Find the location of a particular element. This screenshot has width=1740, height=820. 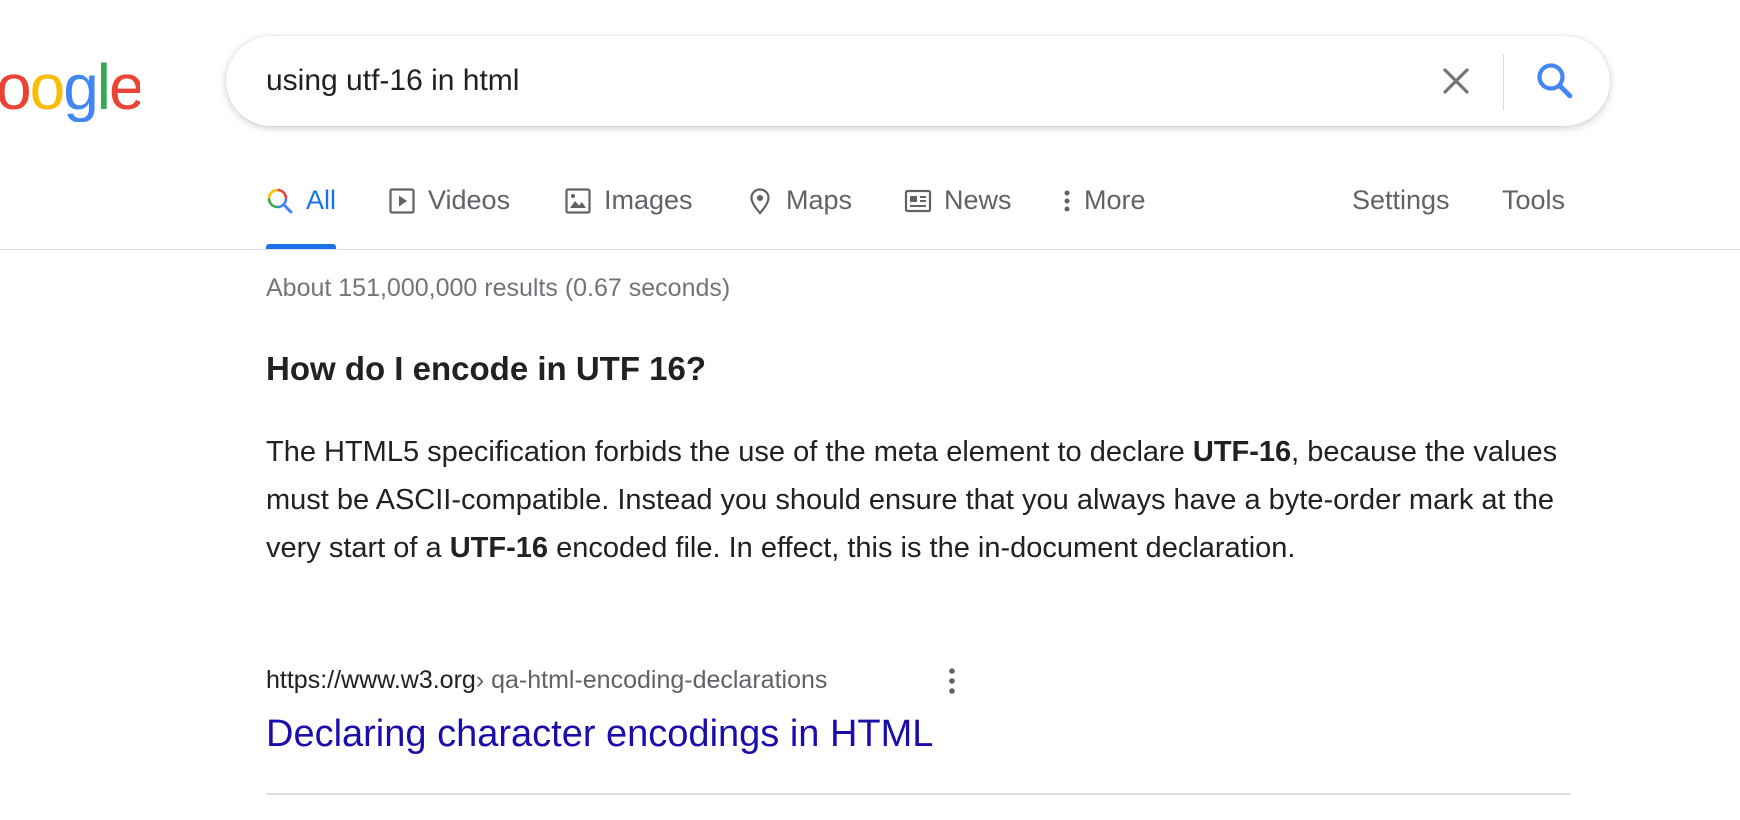

close-icon is located at coordinates (1456, 81).